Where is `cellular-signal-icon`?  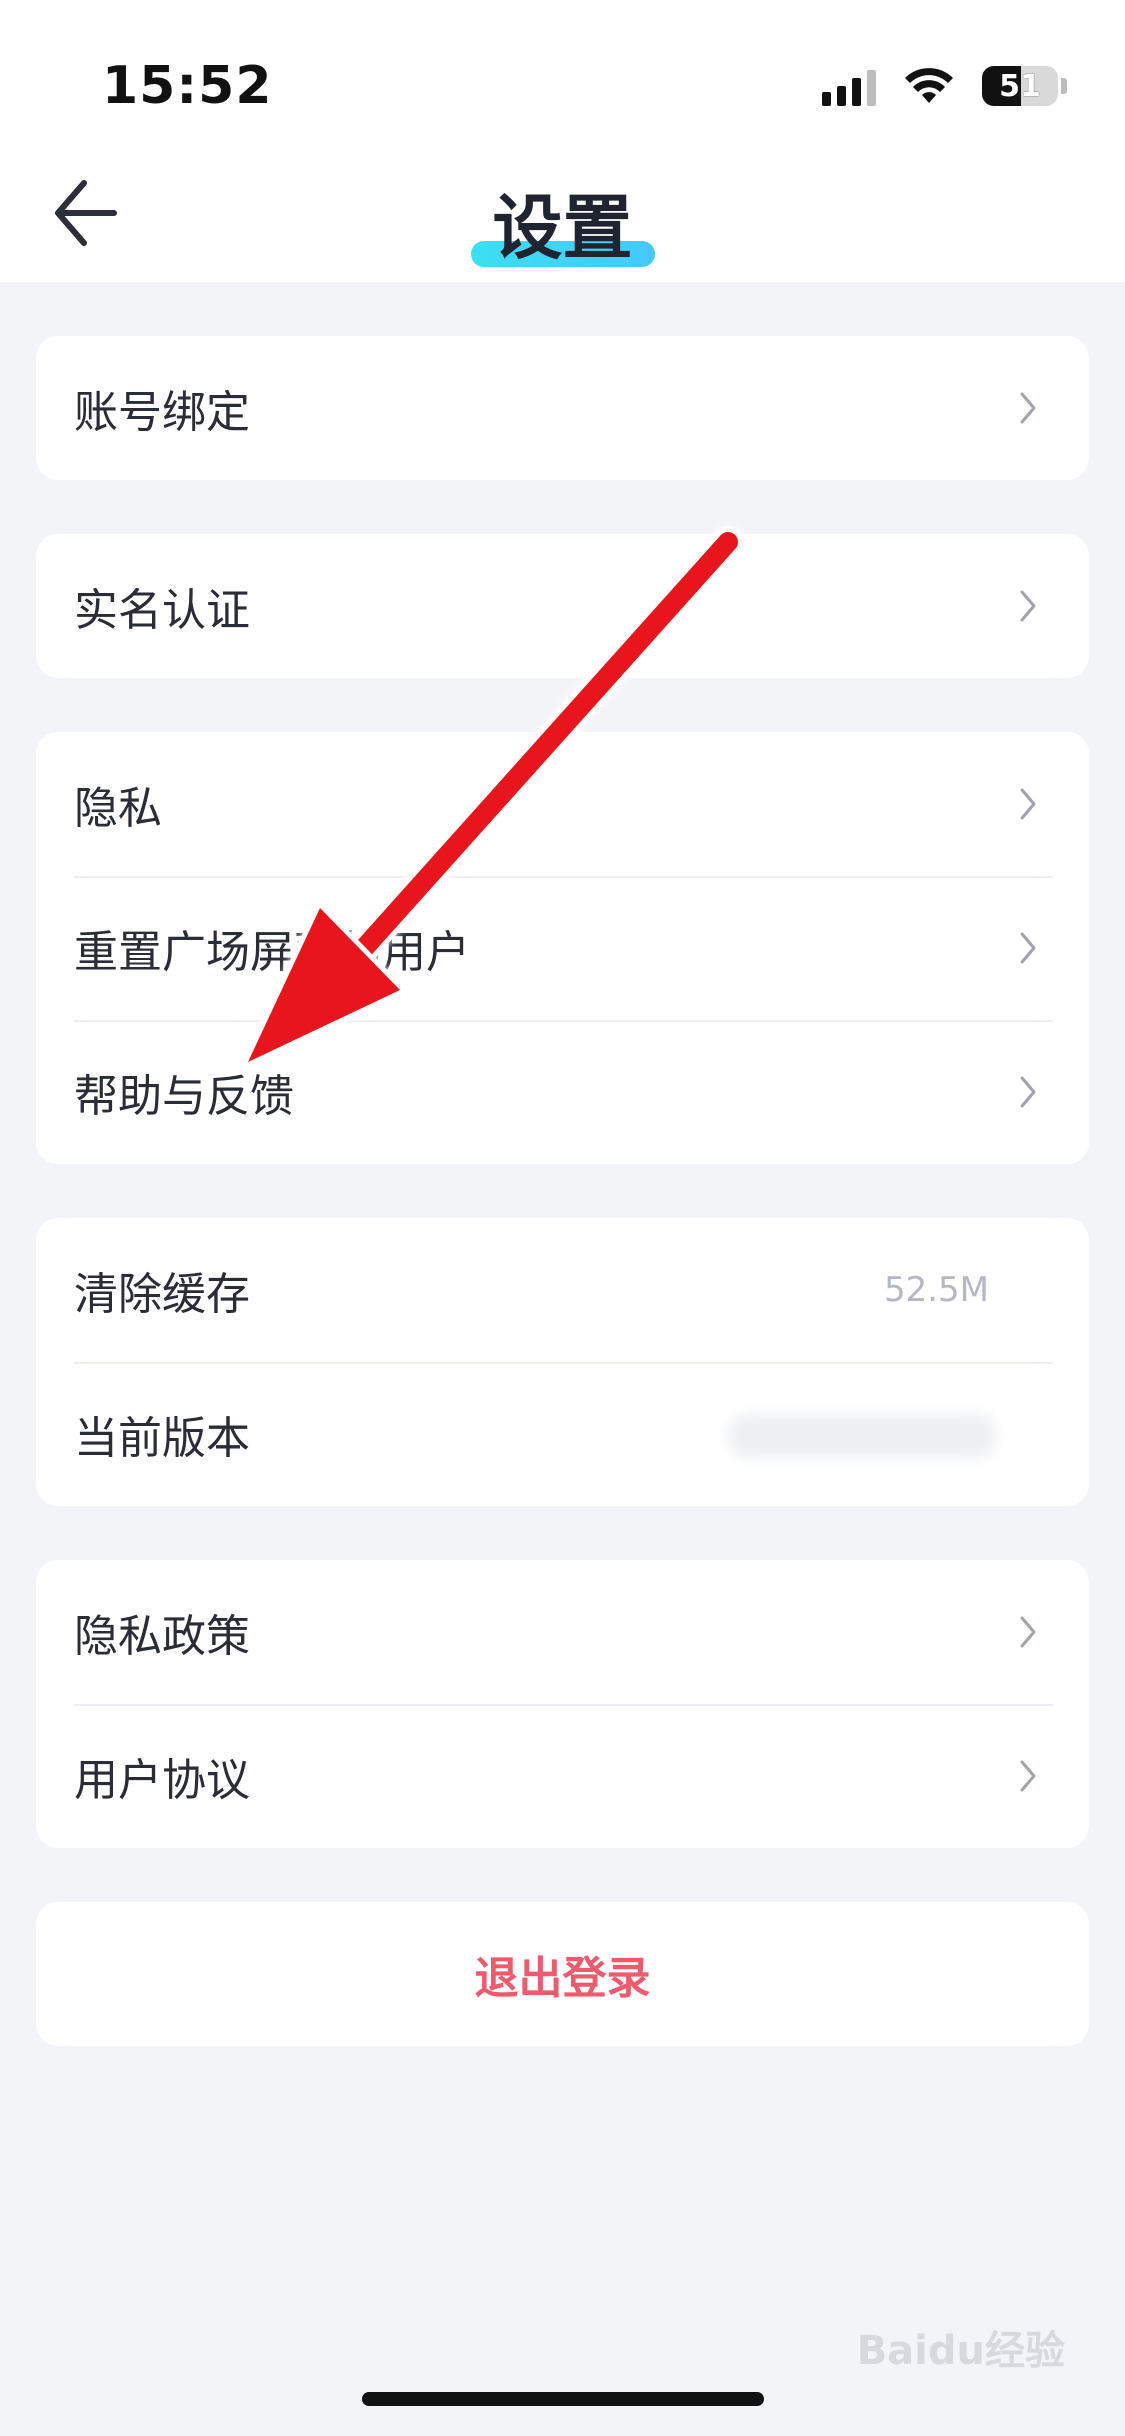 cellular-signal-icon is located at coordinates (849, 86).